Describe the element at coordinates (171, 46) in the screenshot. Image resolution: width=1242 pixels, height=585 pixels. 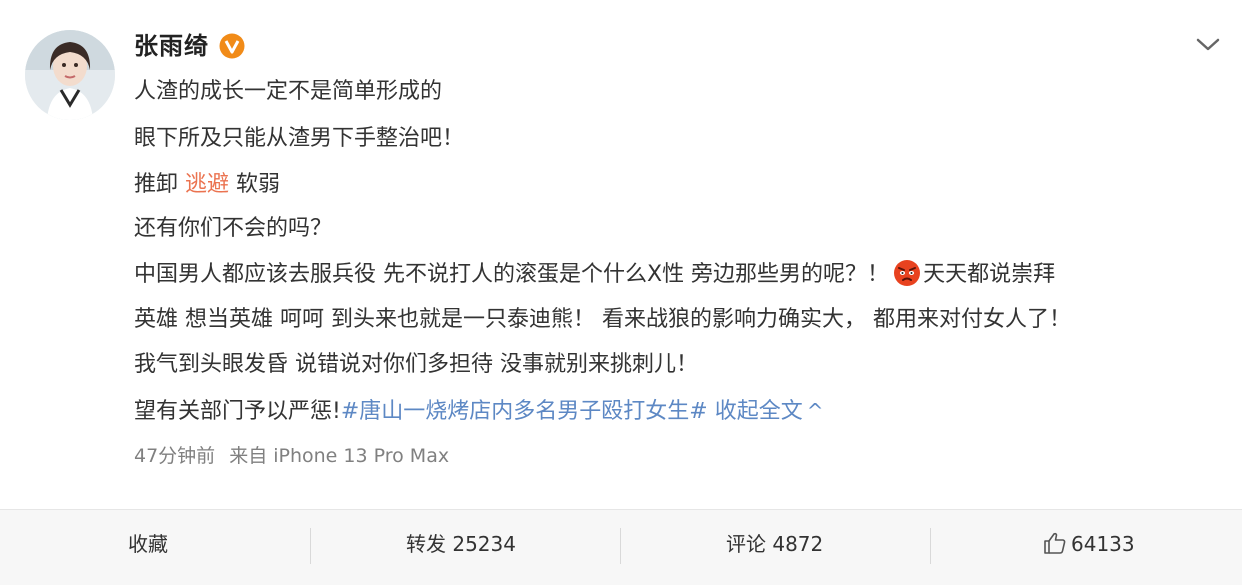
I see `username: 张雨绮` at that location.